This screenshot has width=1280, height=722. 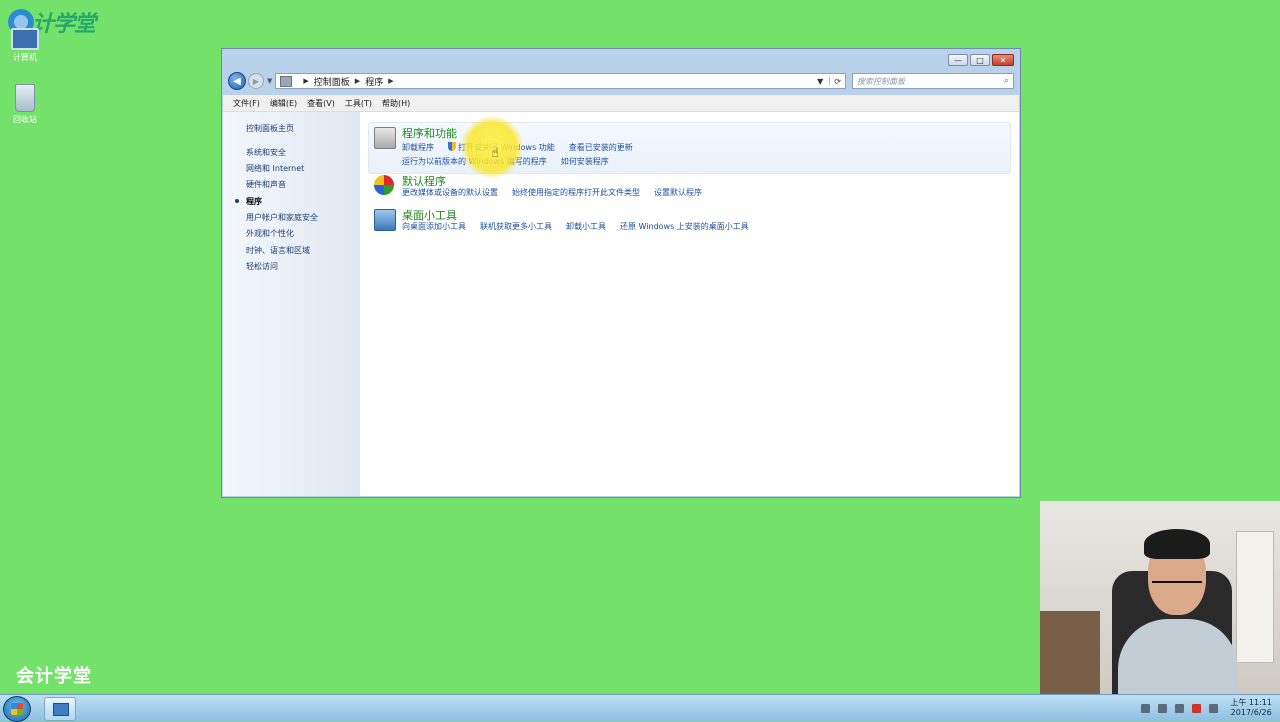 What do you see at coordinates (495, 153) in the screenshot?
I see `hand-cursor-icon: ☝` at bounding box center [495, 153].